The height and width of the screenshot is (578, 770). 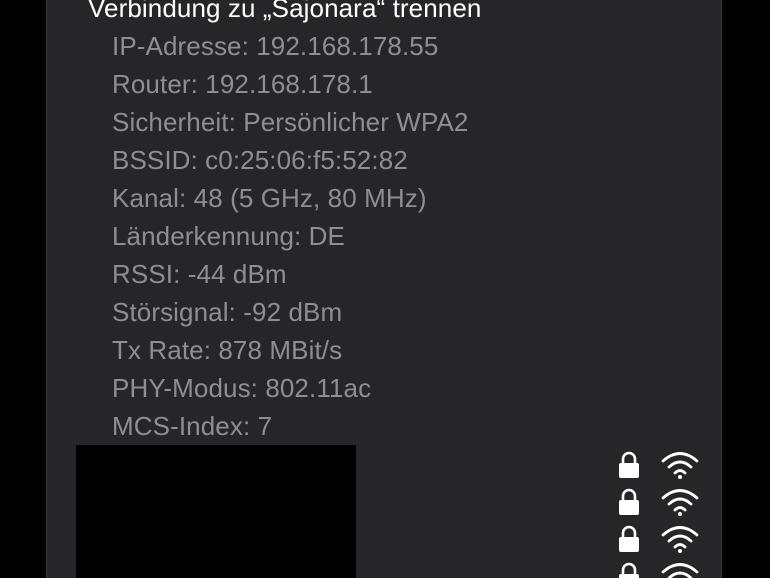 What do you see at coordinates (227, 350) in the screenshot?
I see `detail-tx-rate: Tx Rate: 878 MBit/s` at bounding box center [227, 350].